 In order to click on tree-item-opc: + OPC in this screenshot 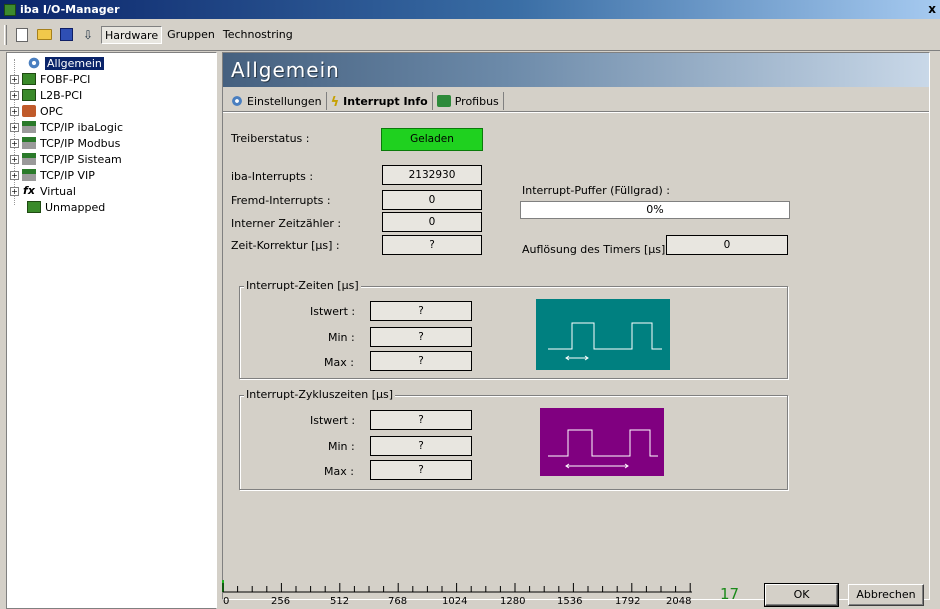, I will do `click(36, 111)`.